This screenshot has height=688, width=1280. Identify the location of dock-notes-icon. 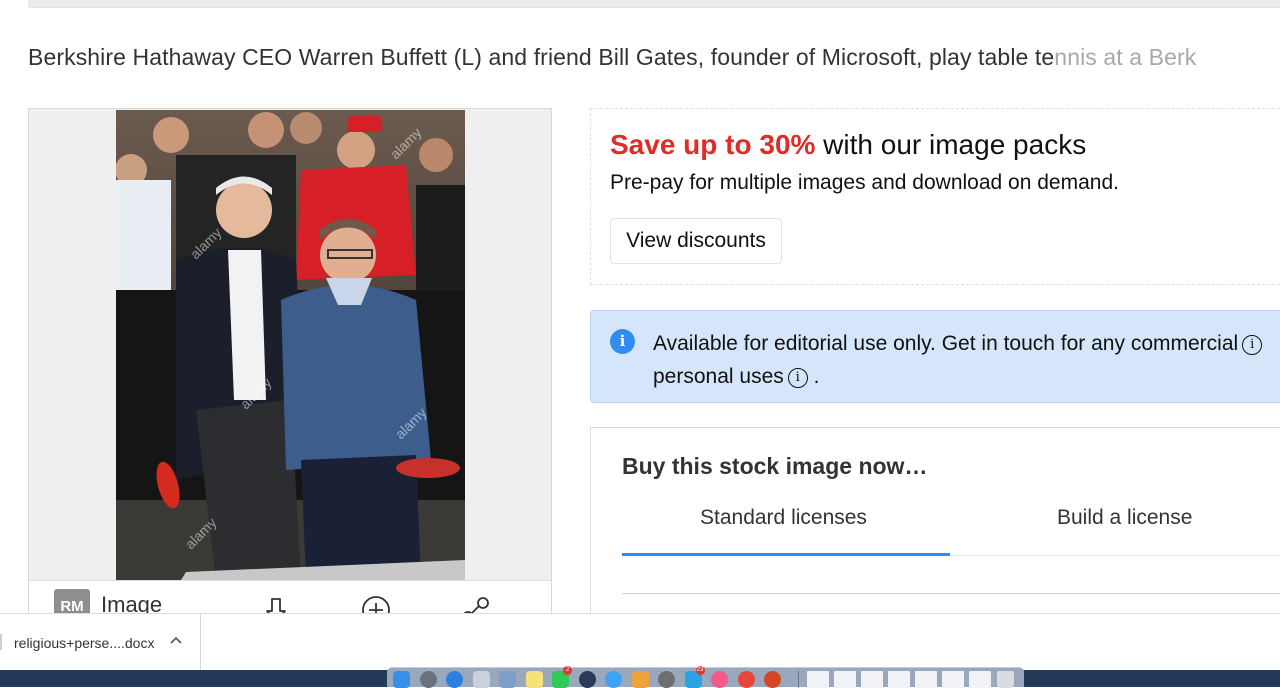
(534, 679).